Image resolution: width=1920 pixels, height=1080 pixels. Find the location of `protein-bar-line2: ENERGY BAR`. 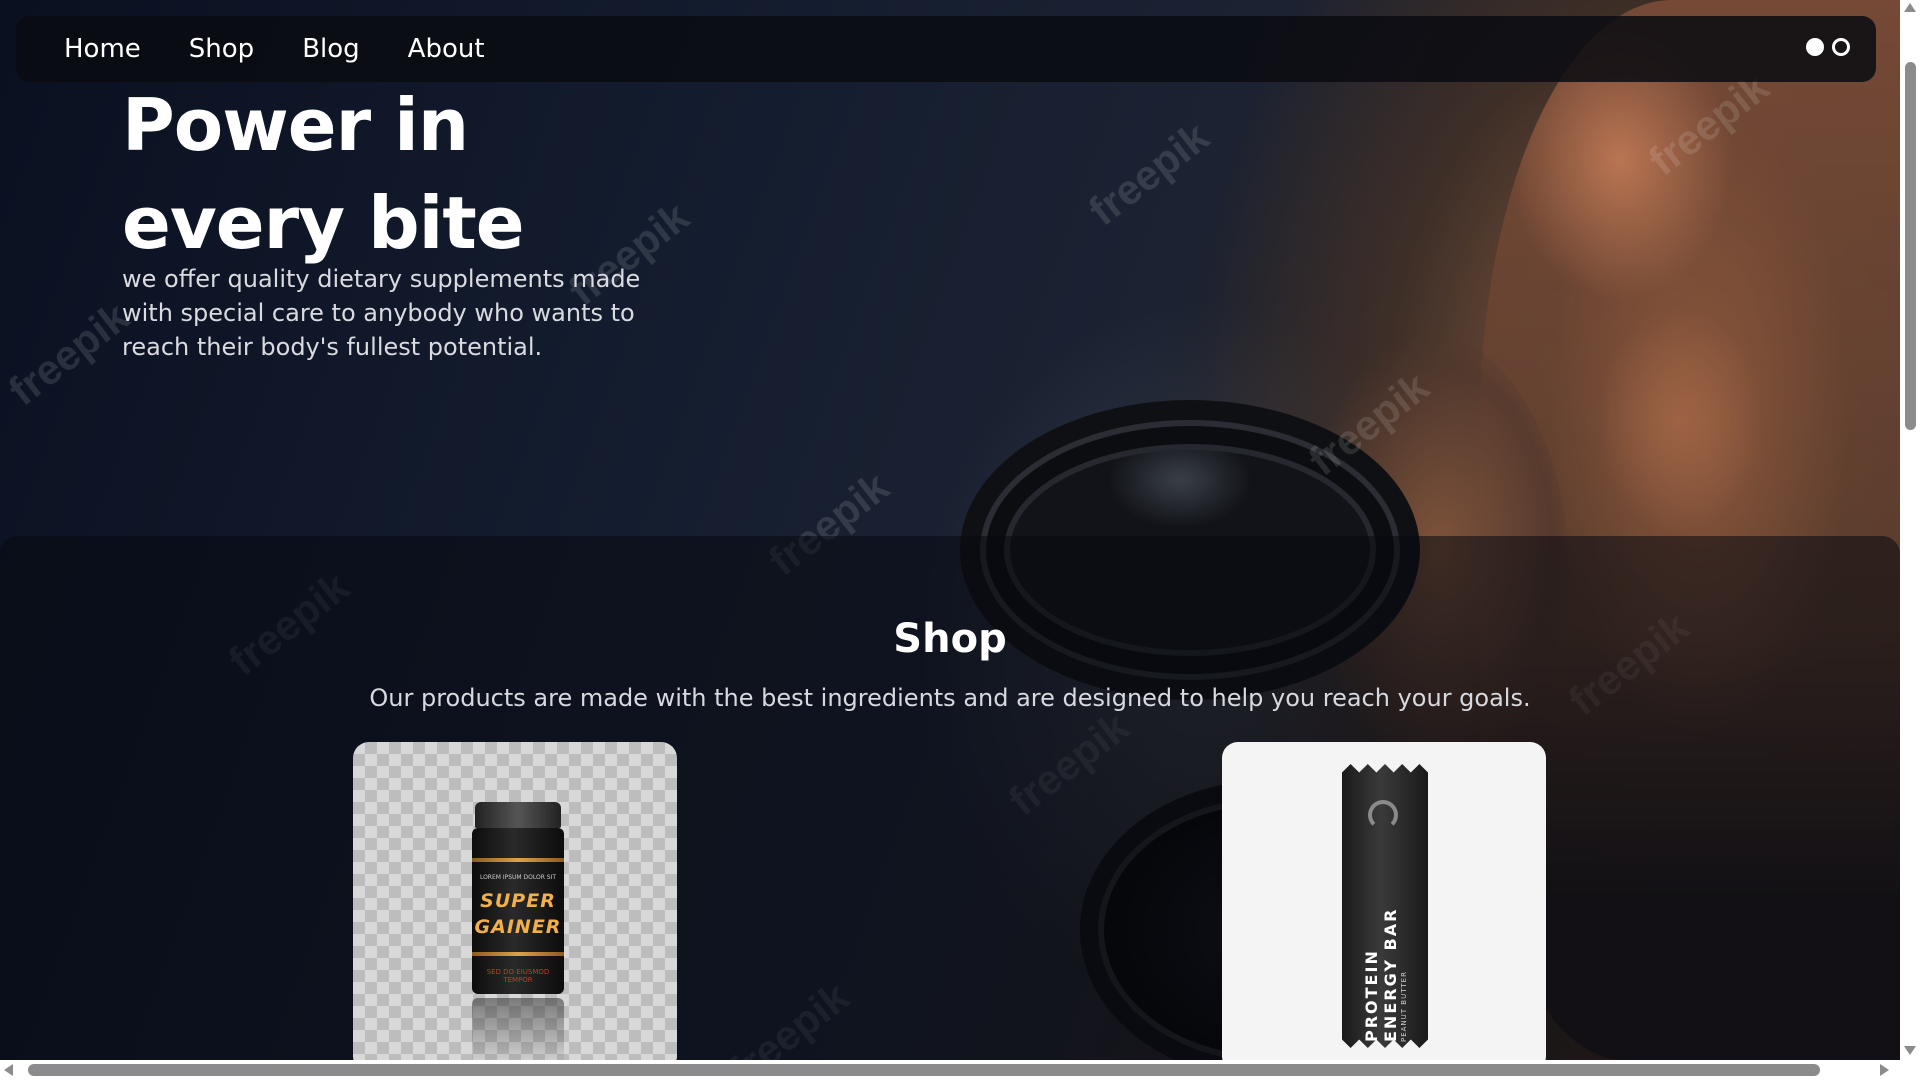

protein-bar-line2: ENERGY BAR is located at coordinates (1390, 974).